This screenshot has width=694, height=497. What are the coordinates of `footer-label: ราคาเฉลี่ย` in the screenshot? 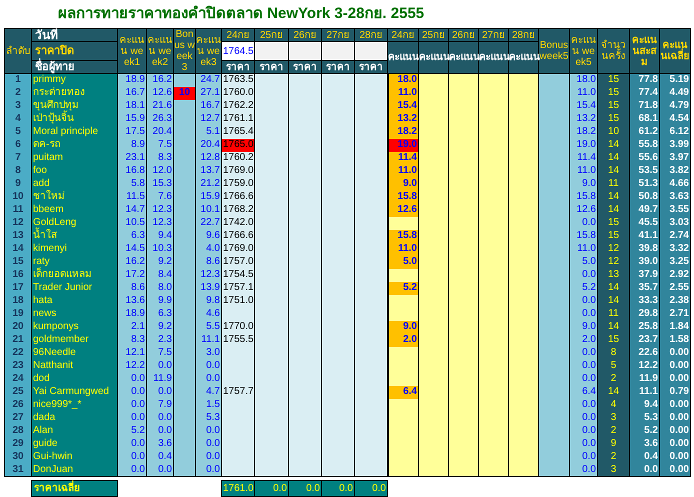 It's located at (75, 488).